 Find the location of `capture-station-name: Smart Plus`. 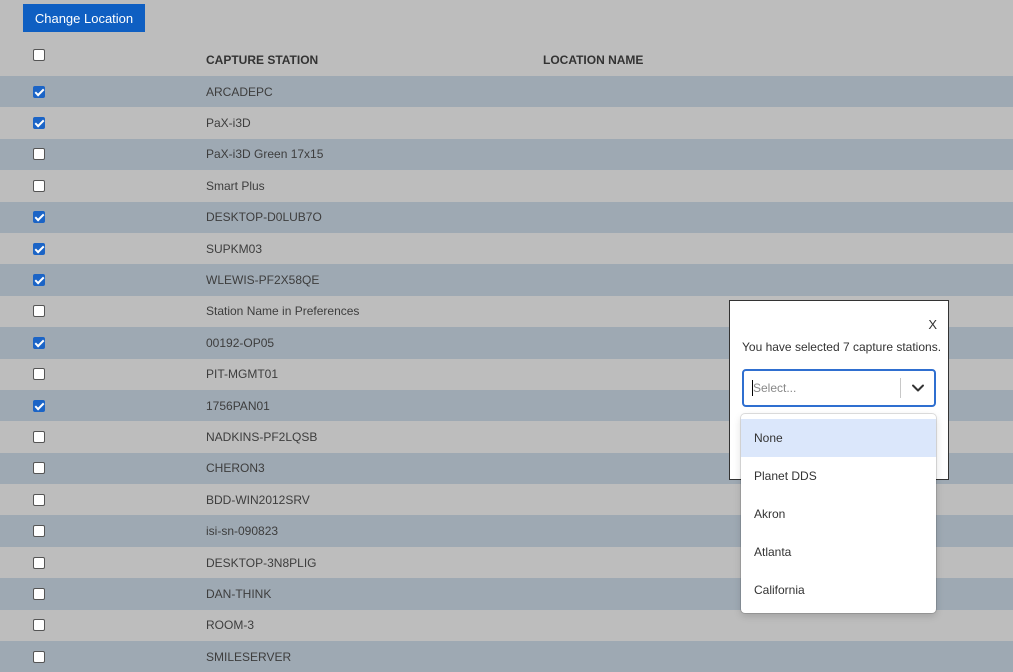

capture-station-name: Smart Plus is located at coordinates (235, 185).